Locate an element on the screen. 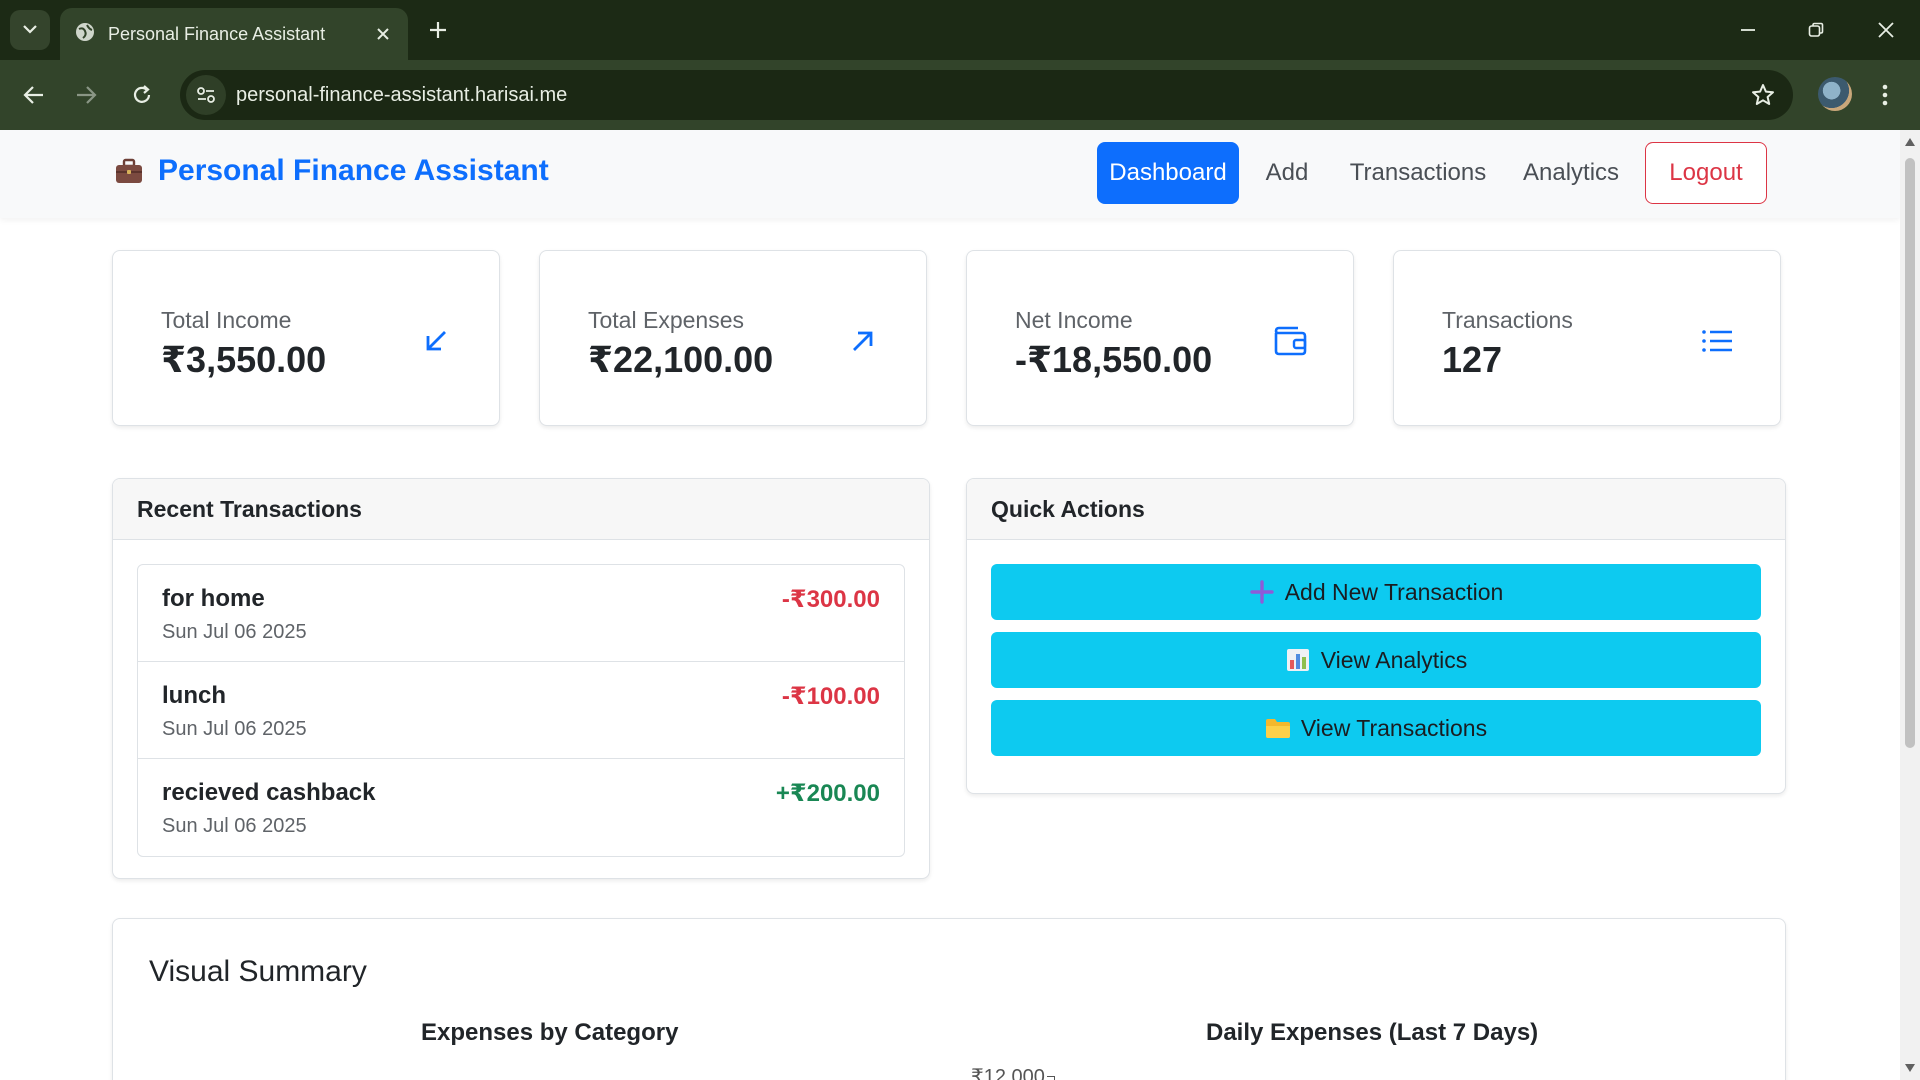 The image size is (1920, 1080). brand-link: Personal Finance Assistant is located at coordinates (331, 171).